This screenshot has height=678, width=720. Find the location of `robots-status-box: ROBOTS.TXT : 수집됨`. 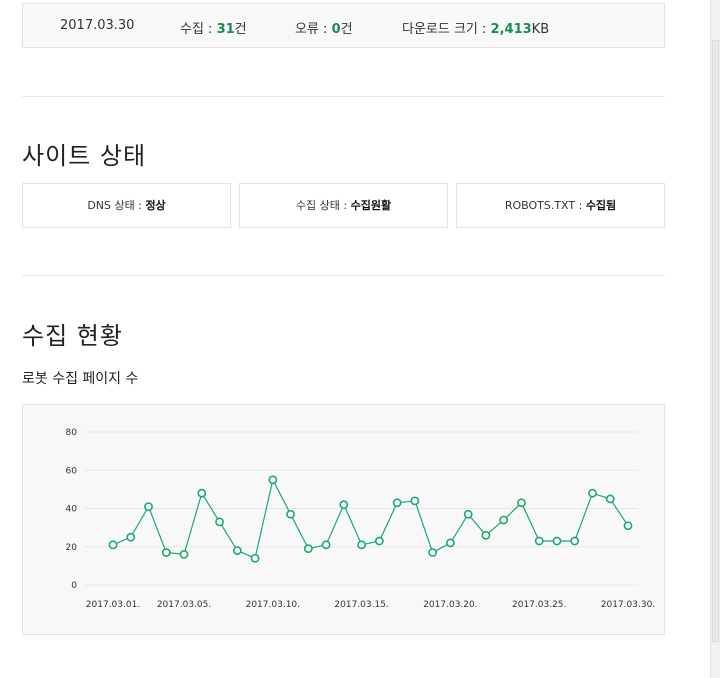

robots-status-box: ROBOTS.TXT : 수집됨 is located at coordinates (560, 205).